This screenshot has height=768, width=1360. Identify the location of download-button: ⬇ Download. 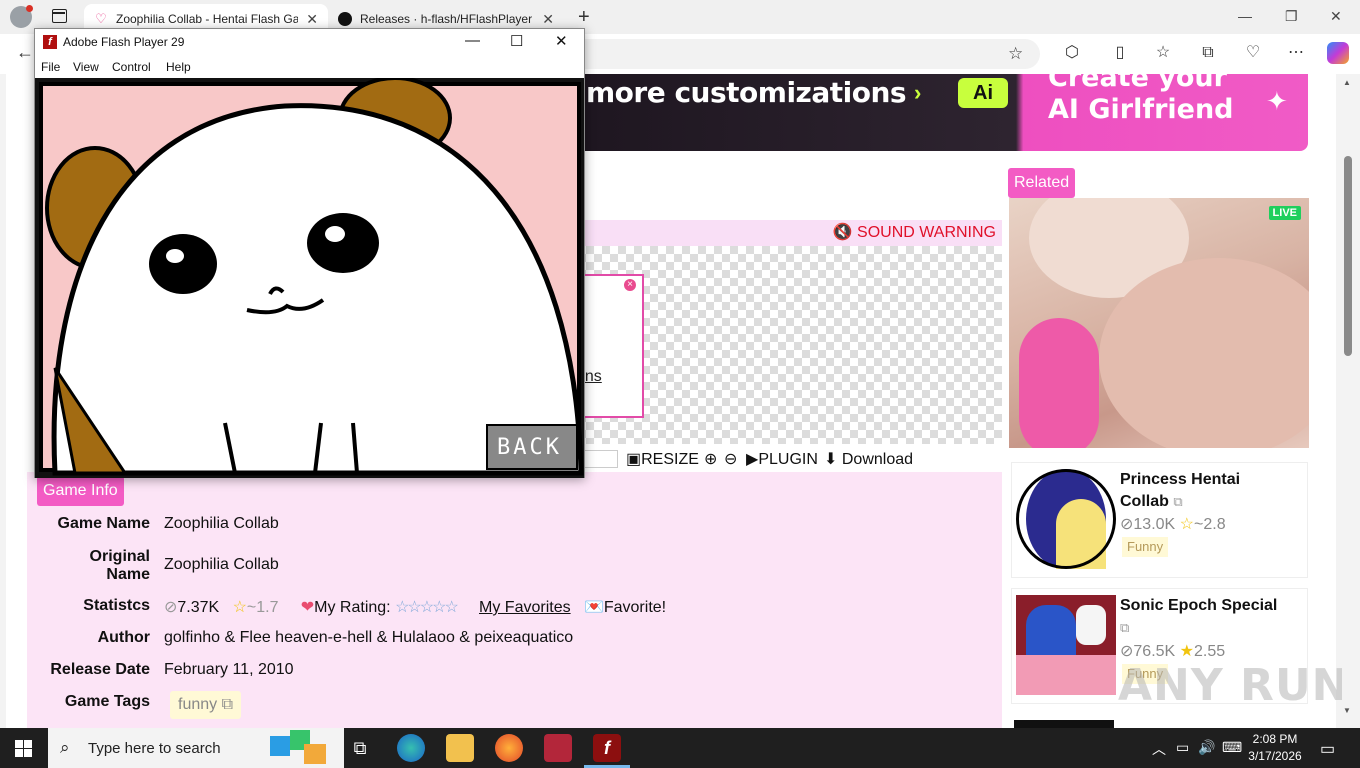
(868, 459).